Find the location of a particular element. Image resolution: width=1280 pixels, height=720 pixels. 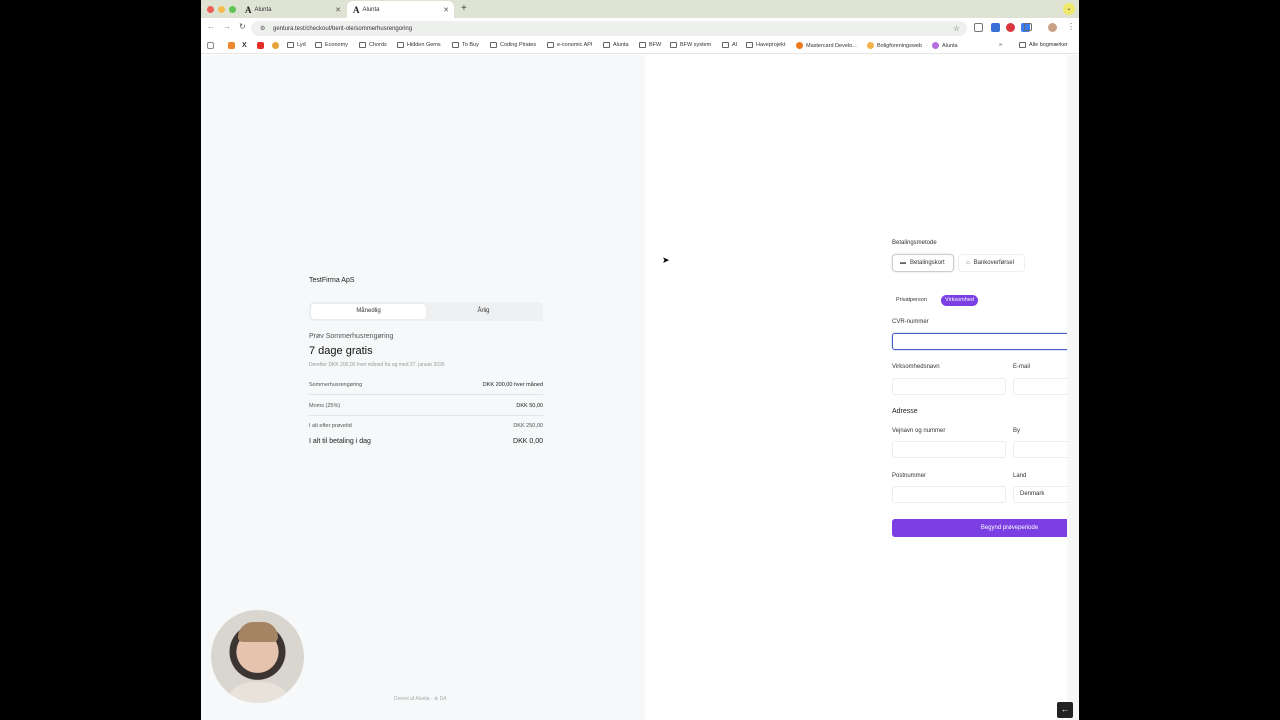

bookmark-folder: To Buy is located at coordinates (465, 45).